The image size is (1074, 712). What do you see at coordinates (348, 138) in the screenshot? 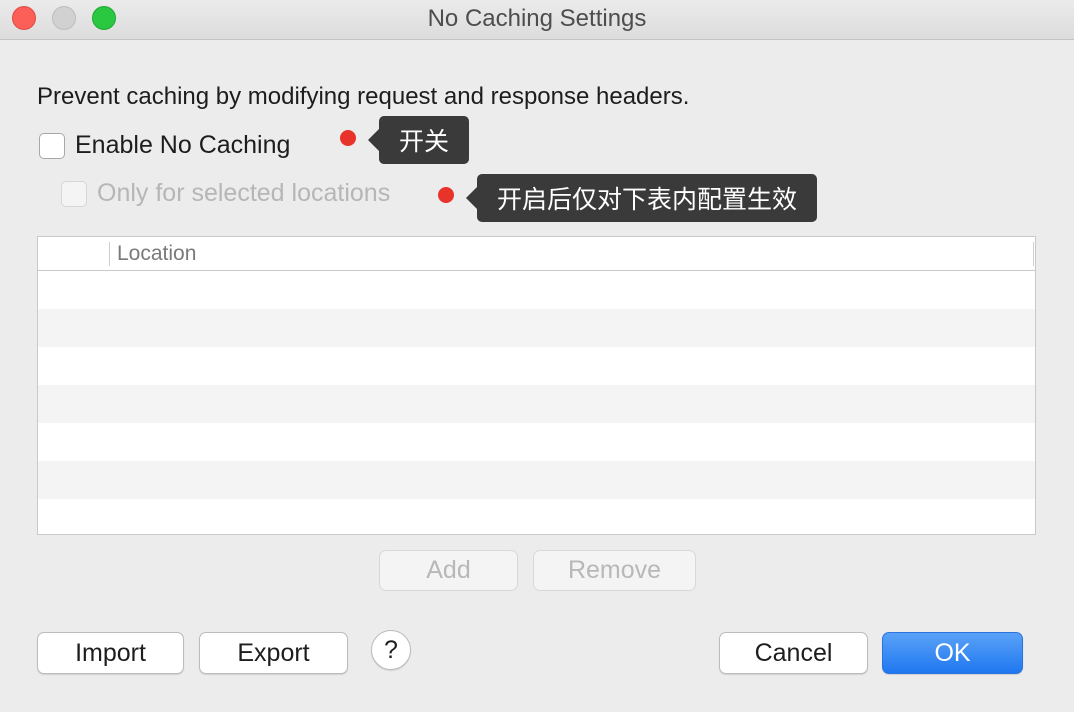
I see `annotation-dot-enable` at bounding box center [348, 138].